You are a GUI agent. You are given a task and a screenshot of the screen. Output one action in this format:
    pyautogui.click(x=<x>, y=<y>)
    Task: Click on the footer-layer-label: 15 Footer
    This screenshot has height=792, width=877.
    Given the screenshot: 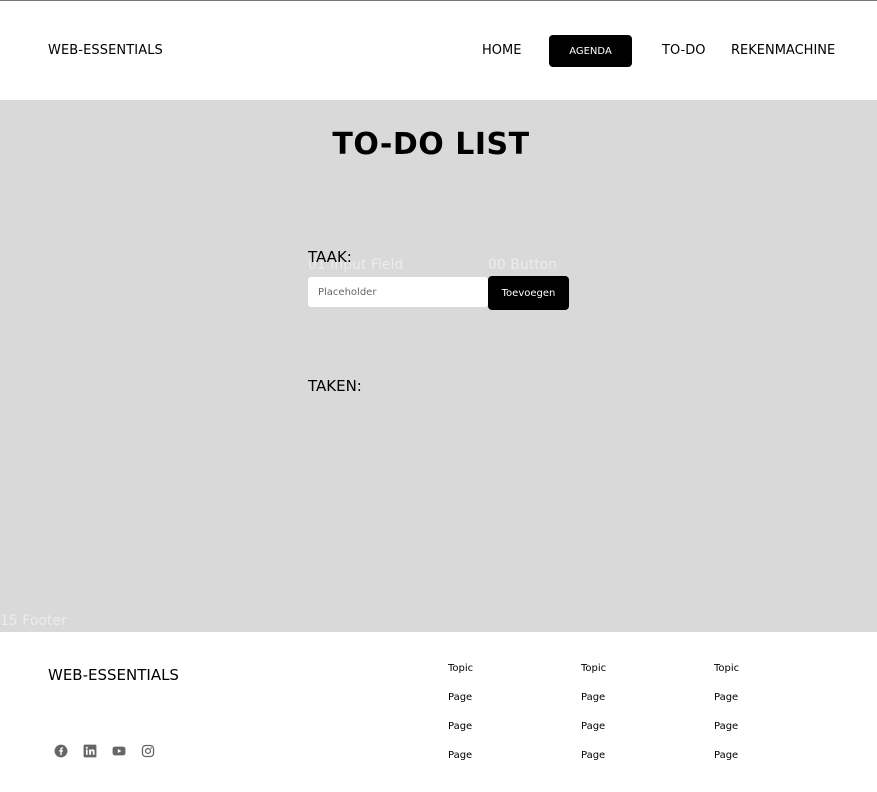 What is the action you would take?
    pyautogui.click(x=33, y=621)
    